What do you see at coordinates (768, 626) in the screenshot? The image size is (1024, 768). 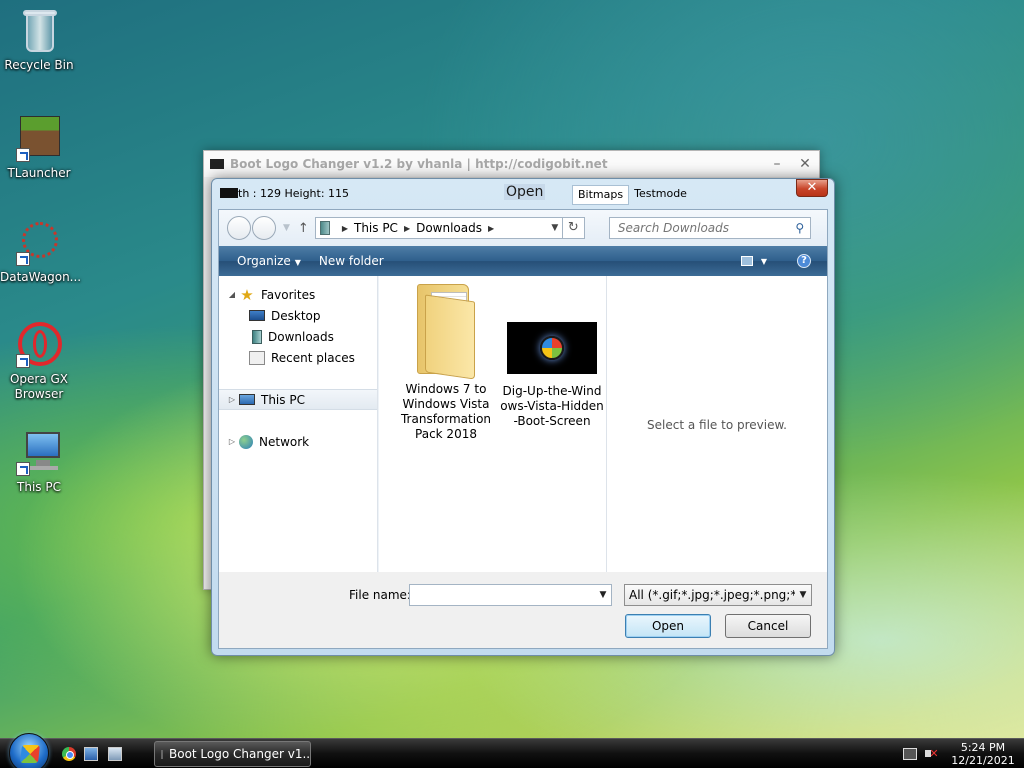 I see `cancel-button: Cancel` at bounding box center [768, 626].